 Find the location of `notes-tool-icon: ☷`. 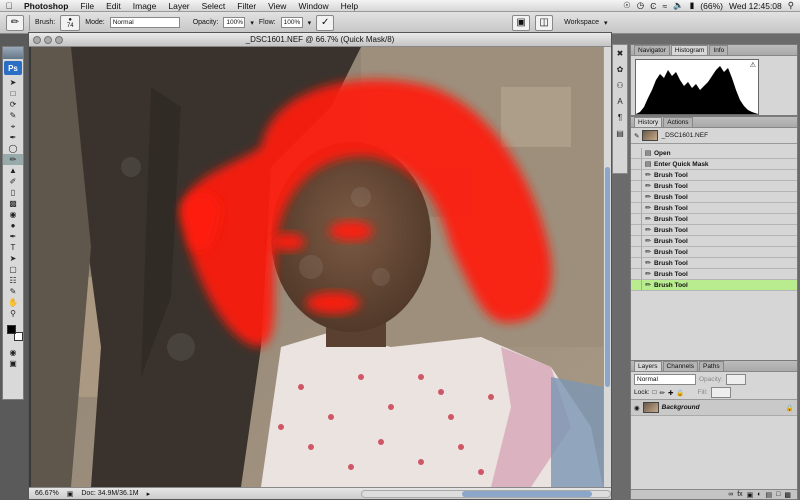

notes-tool-icon: ☷ is located at coordinates (13, 280).